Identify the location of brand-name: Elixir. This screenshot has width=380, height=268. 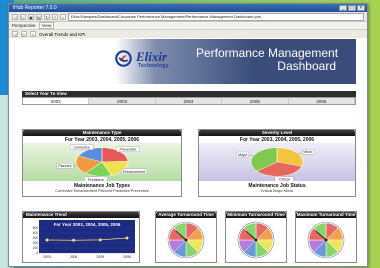
(152, 56).